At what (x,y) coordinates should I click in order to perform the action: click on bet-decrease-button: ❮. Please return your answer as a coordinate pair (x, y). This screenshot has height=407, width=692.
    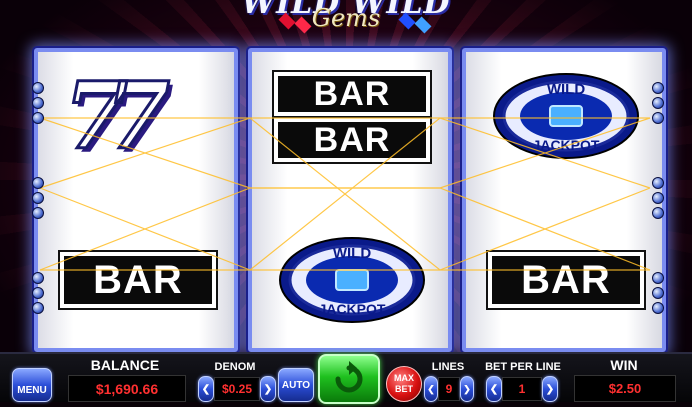
    Looking at the image, I should click on (494, 389).